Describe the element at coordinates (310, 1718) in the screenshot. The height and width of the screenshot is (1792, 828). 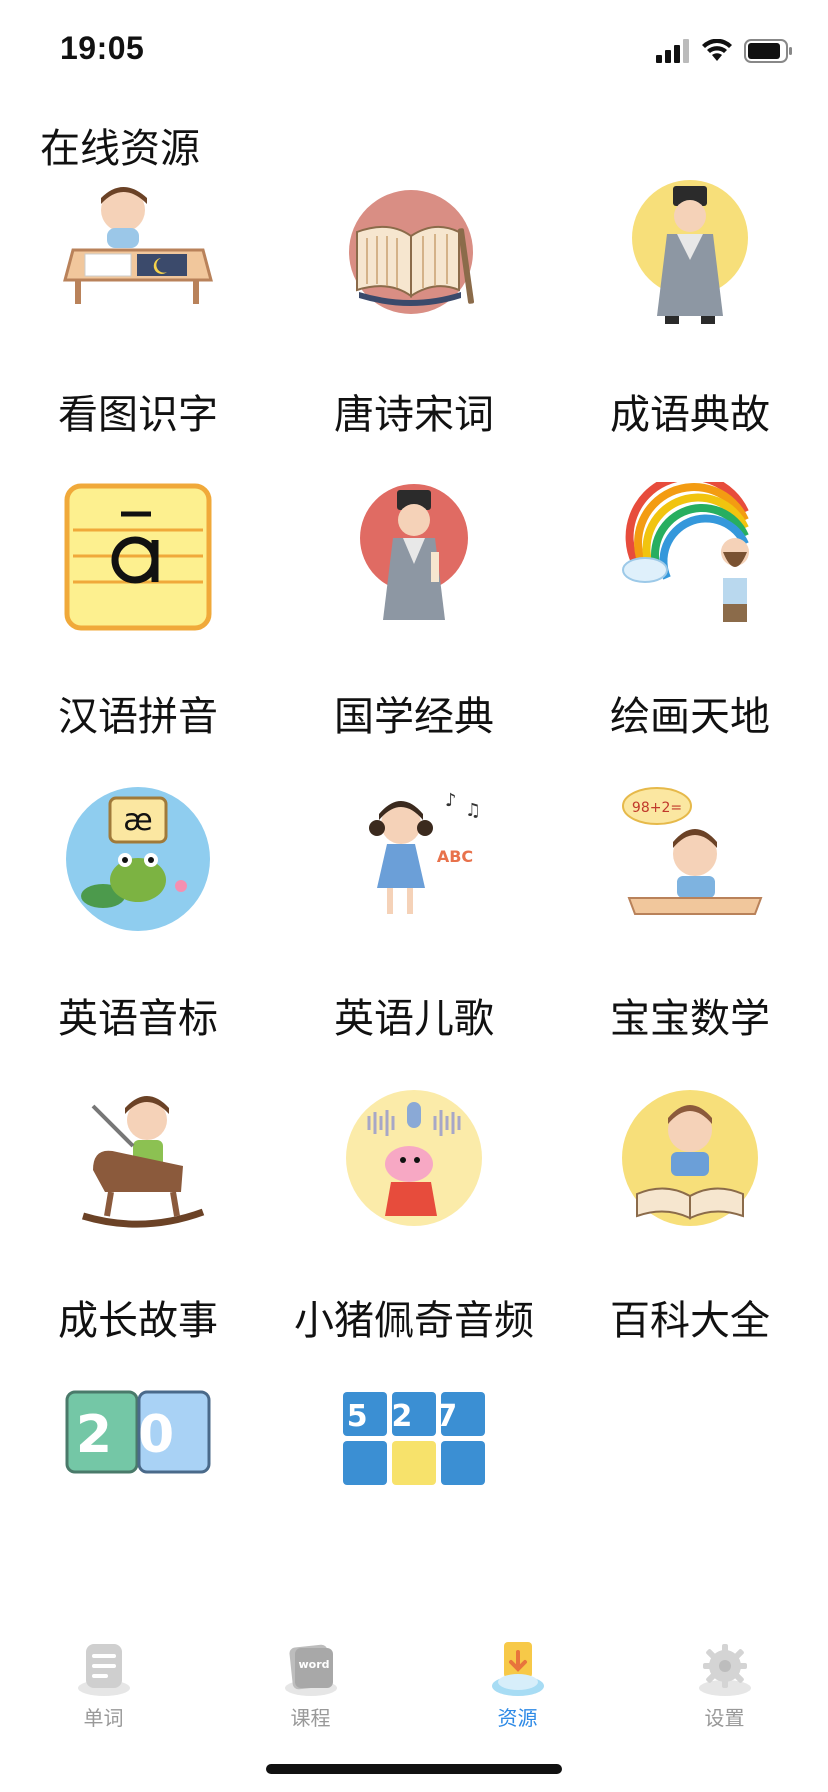
I see `tab-label: 课程` at that location.